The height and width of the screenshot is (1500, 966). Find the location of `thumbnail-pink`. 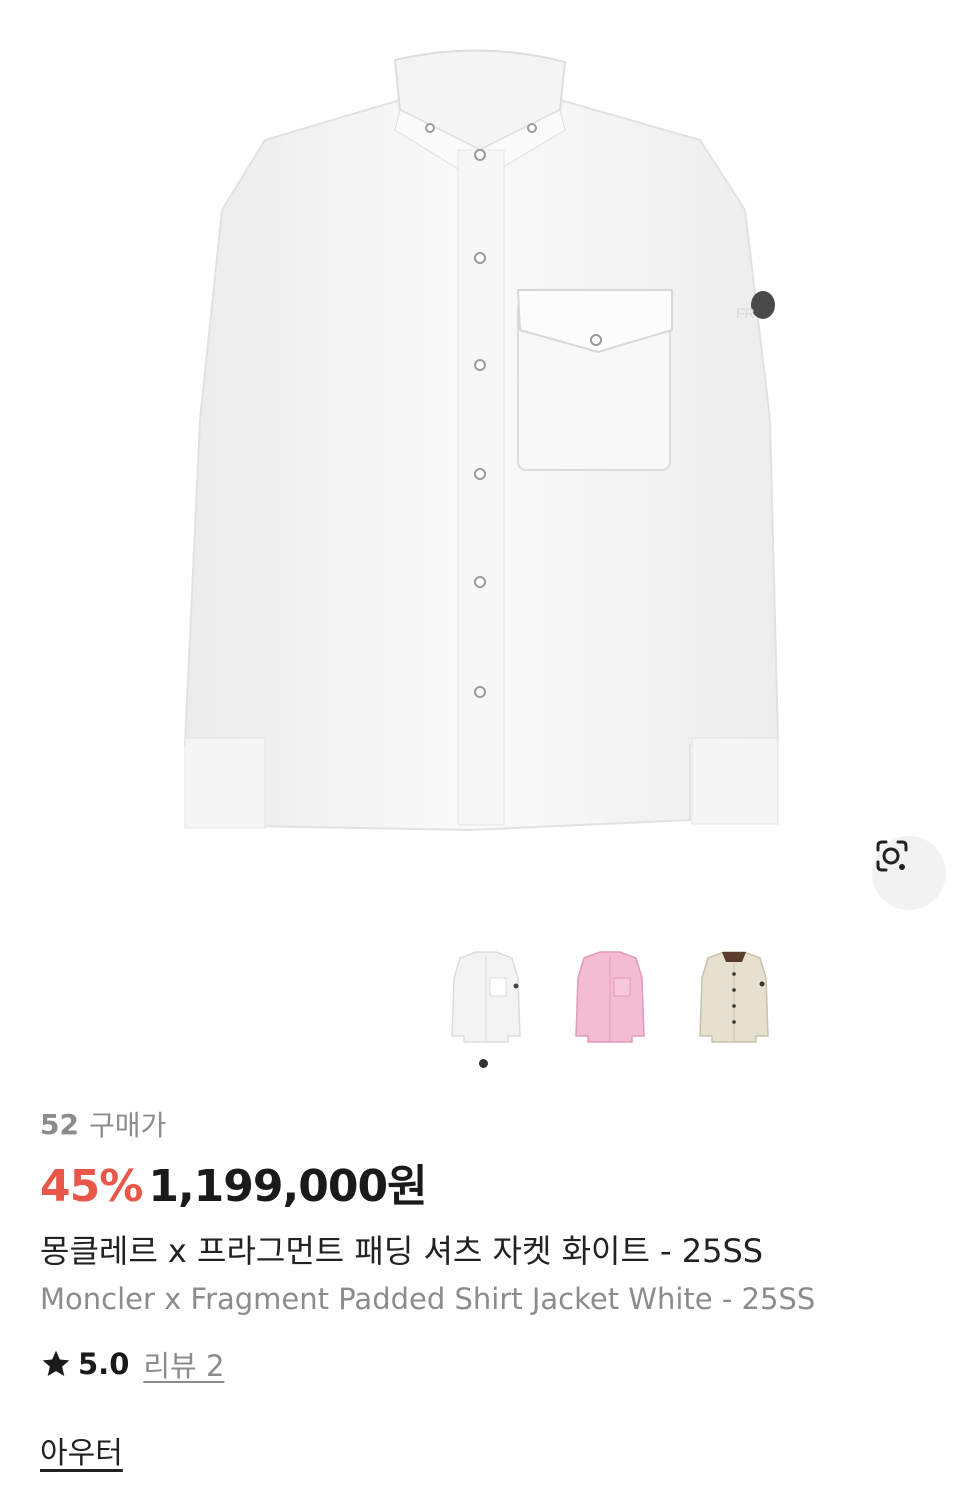

thumbnail-pink is located at coordinates (610, 994).